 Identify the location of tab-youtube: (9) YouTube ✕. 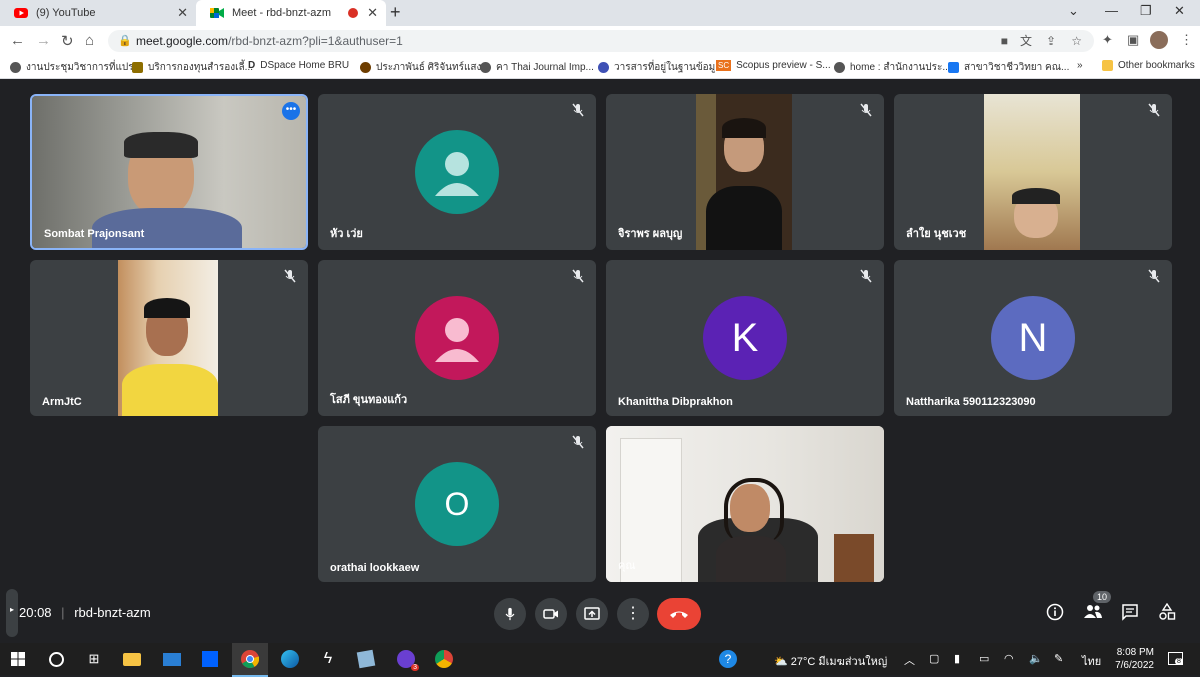
(98, 13).